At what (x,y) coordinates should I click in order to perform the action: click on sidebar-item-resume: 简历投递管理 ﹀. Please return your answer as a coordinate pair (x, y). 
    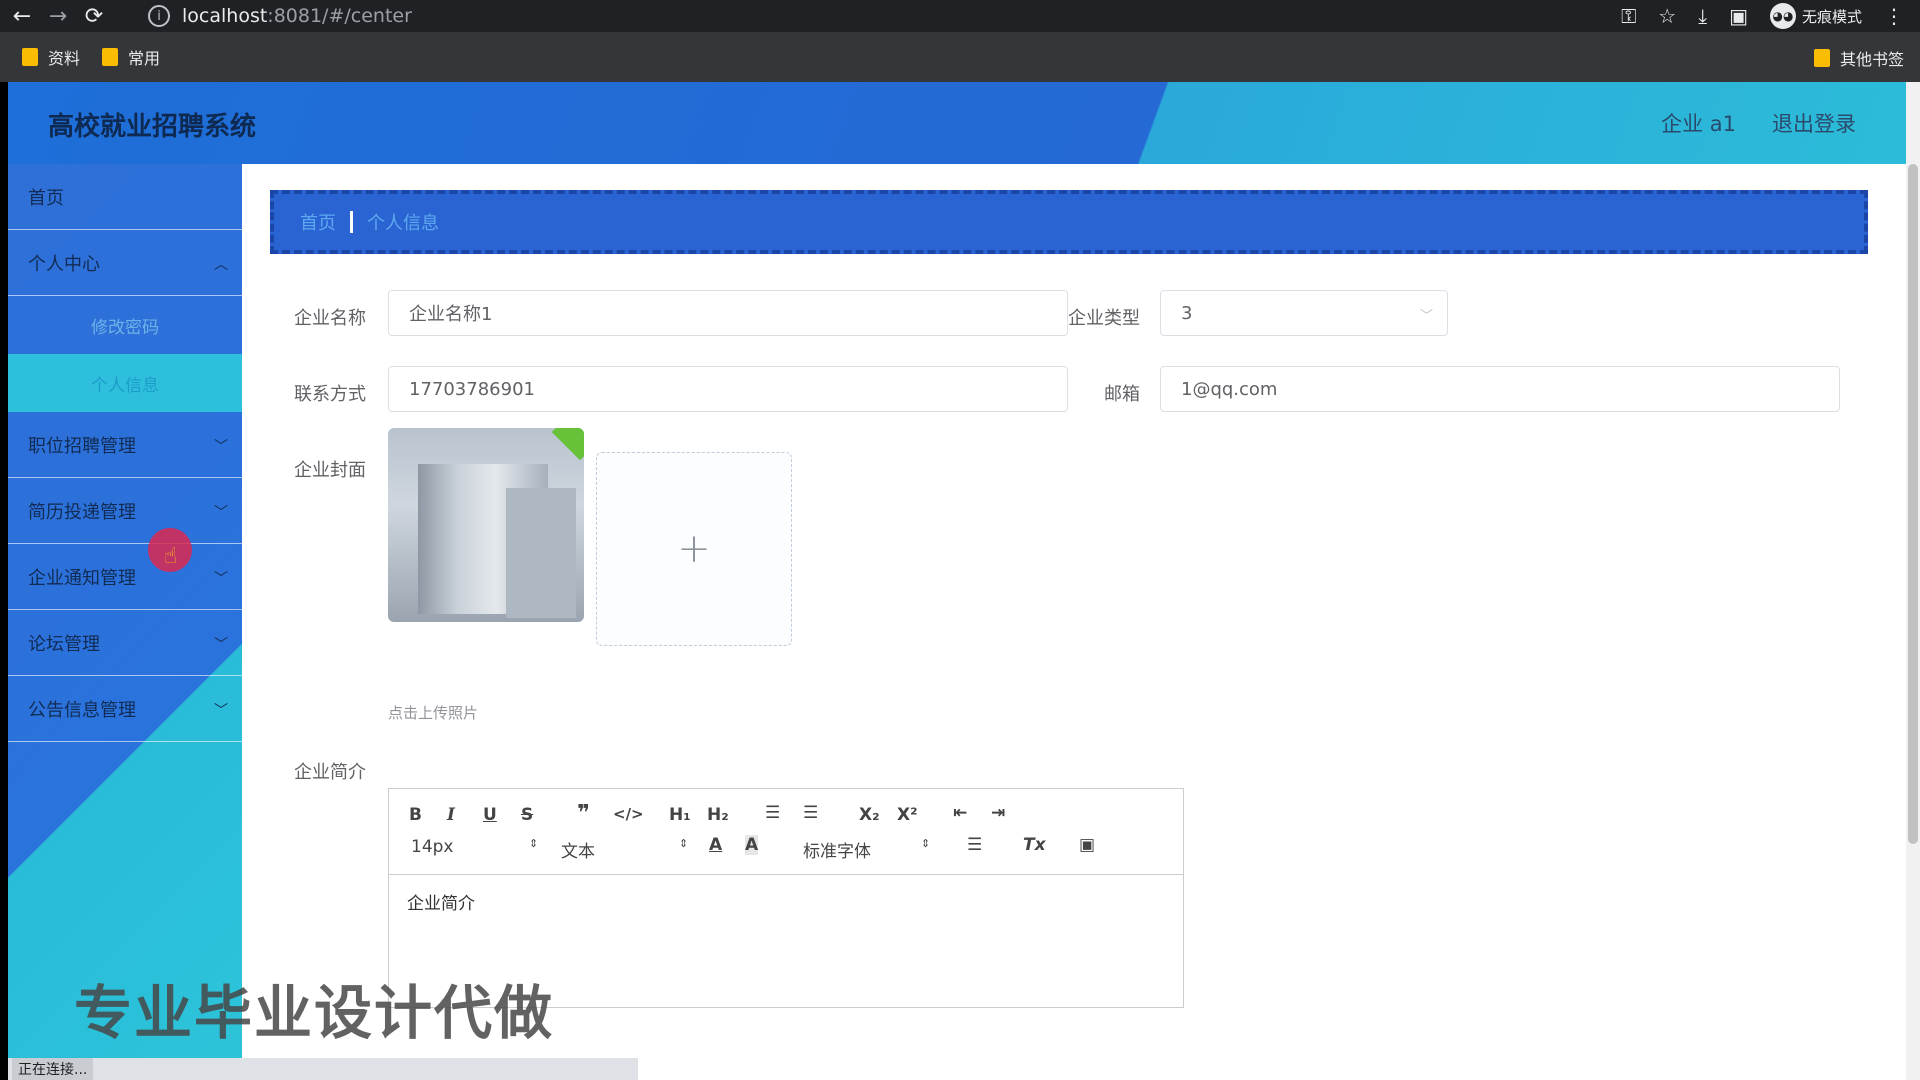
    Looking at the image, I should click on (125, 511).